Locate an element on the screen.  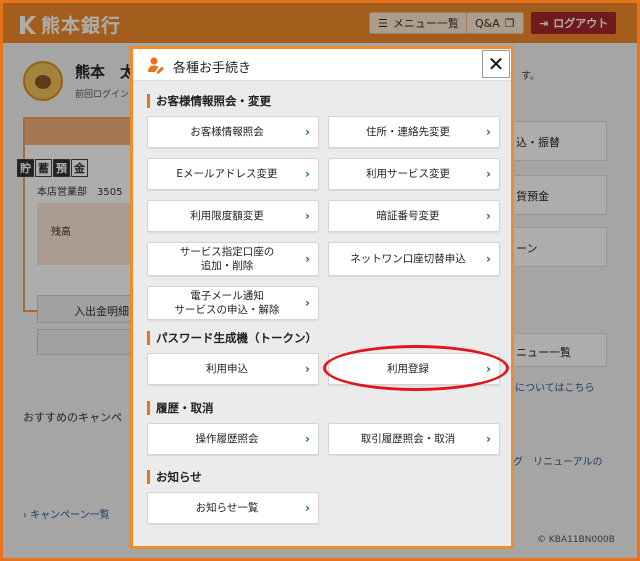
close-icon: ✕ is located at coordinates (496, 64).